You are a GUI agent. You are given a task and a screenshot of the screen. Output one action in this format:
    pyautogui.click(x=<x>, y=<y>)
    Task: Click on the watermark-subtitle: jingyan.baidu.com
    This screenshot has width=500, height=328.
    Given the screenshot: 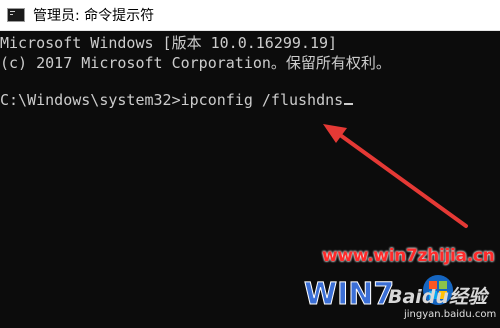 What is the action you would take?
    pyautogui.click(x=450, y=314)
    